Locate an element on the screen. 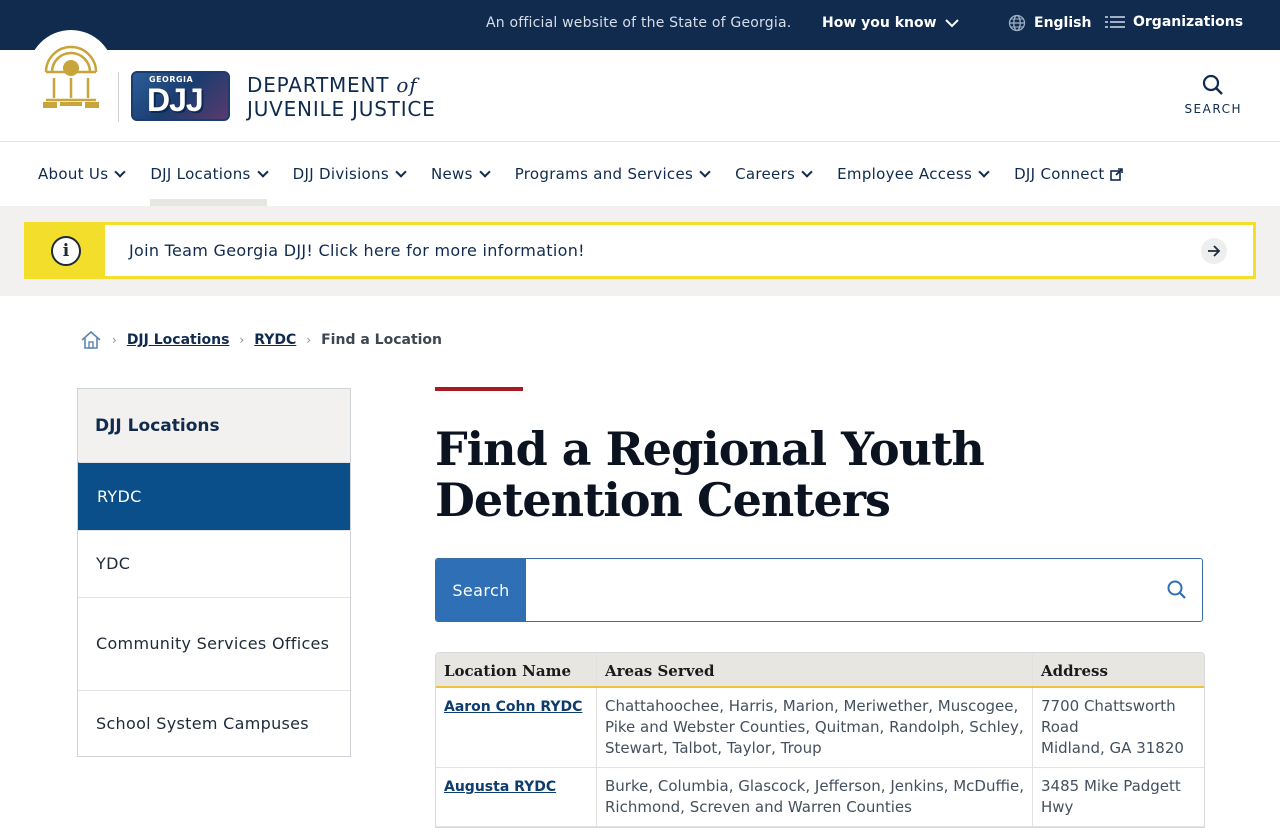 The image size is (1280, 828). arrow-right-icon is located at coordinates (1214, 250).